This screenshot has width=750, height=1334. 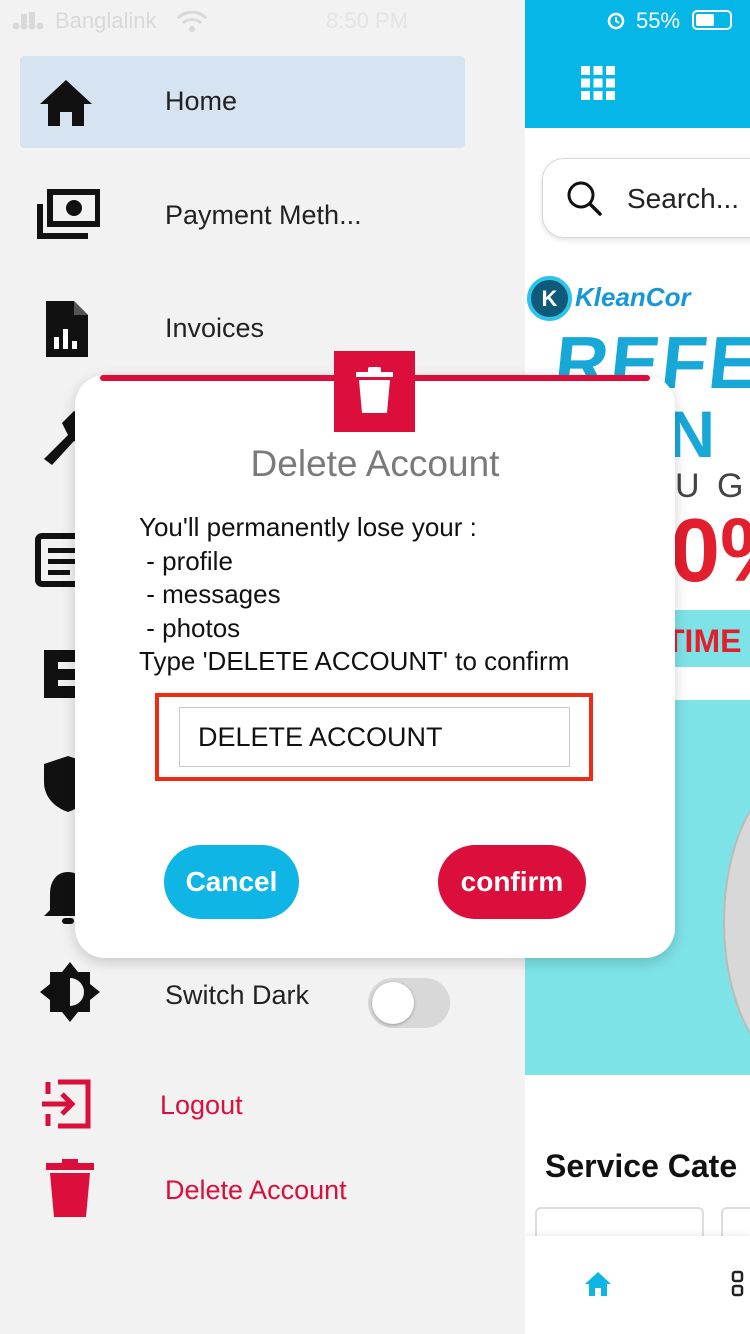 I want to click on battery-fill, so click(x=705, y=20).